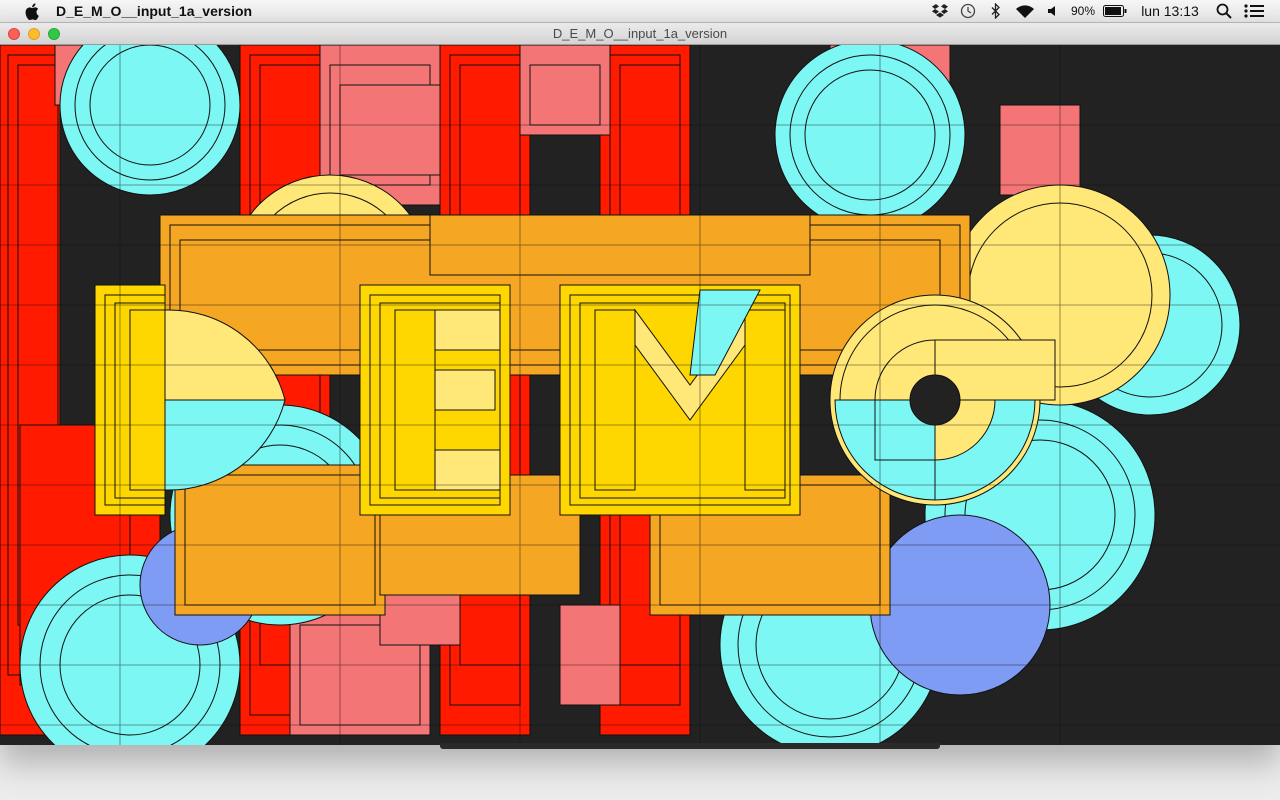 This screenshot has width=1280, height=800. Describe the element at coordinates (1053, 11) in the screenshot. I see `volume-icon` at that location.